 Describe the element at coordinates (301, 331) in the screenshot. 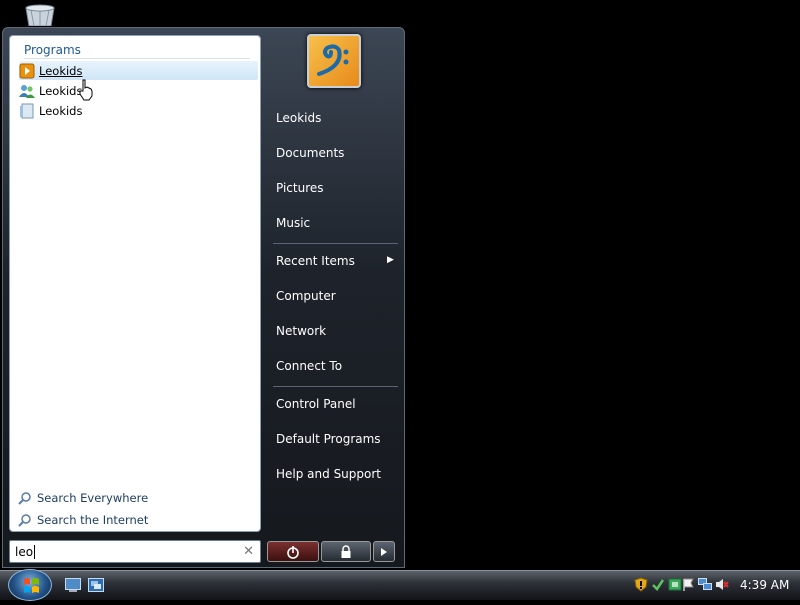

I see `menu-item-network: Network` at that location.